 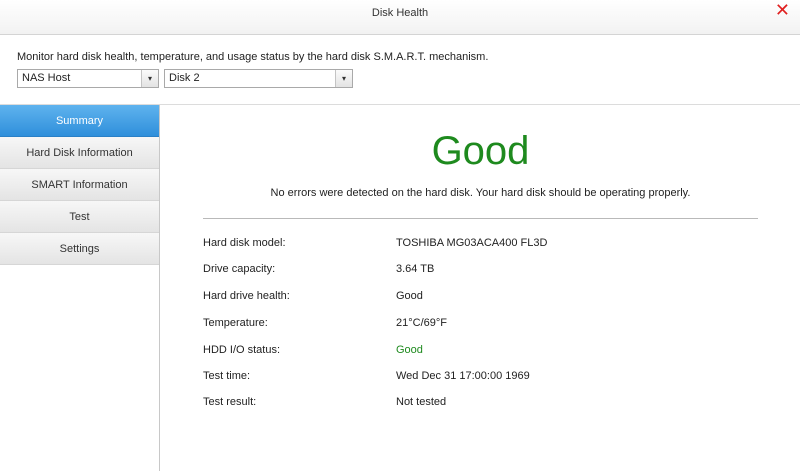 I want to click on row-label: Test time:, so click(x=227, y=376).